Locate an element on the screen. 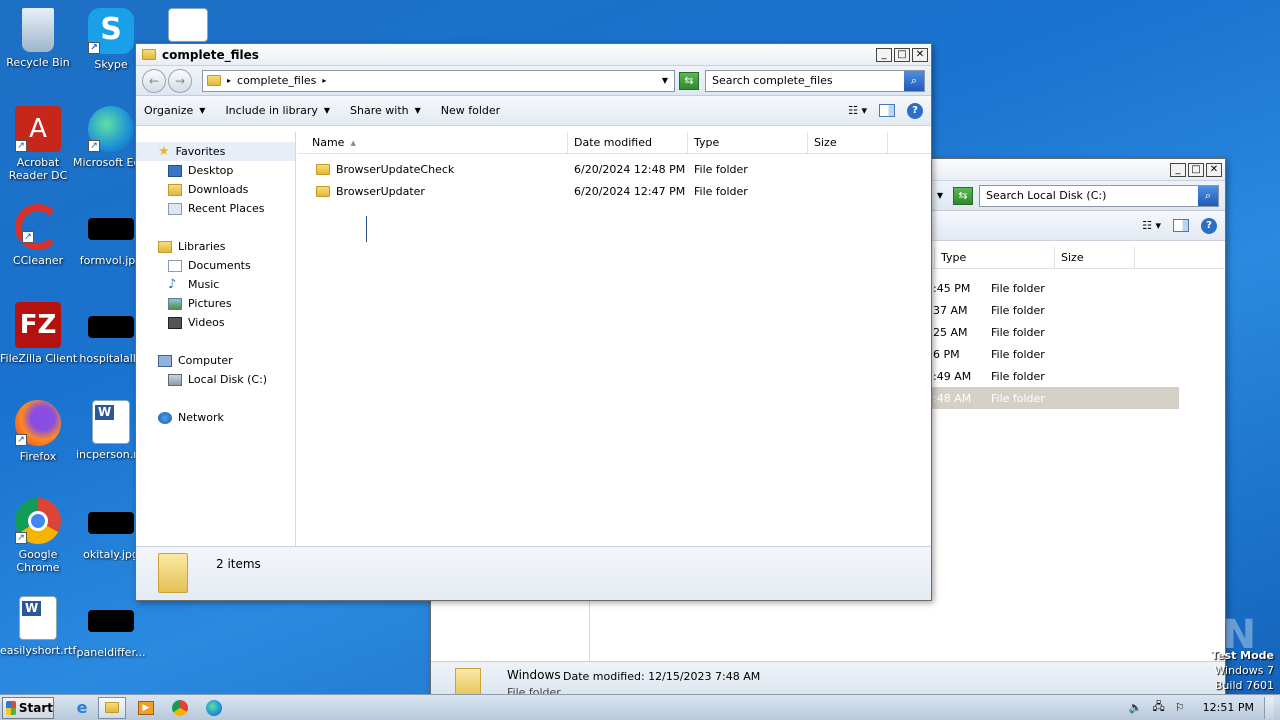 Image resolution: width=1280 pixels, height=720 pixels. desktop-icon-recycle-bin: Recycle Bin is located at coordinates (38, 38).